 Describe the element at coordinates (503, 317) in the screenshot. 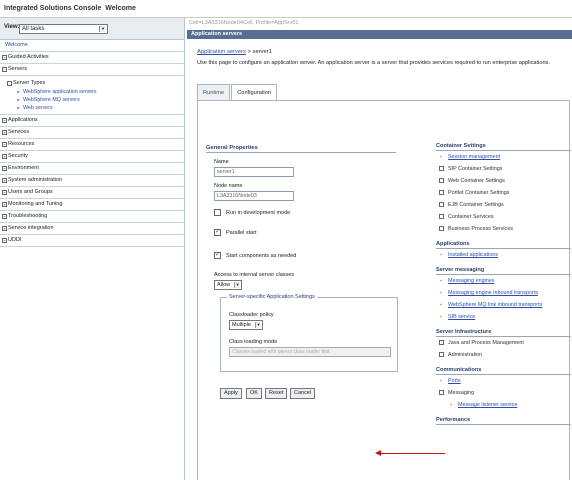

I see `link-sib-service: ▪ SIB service` at that location.